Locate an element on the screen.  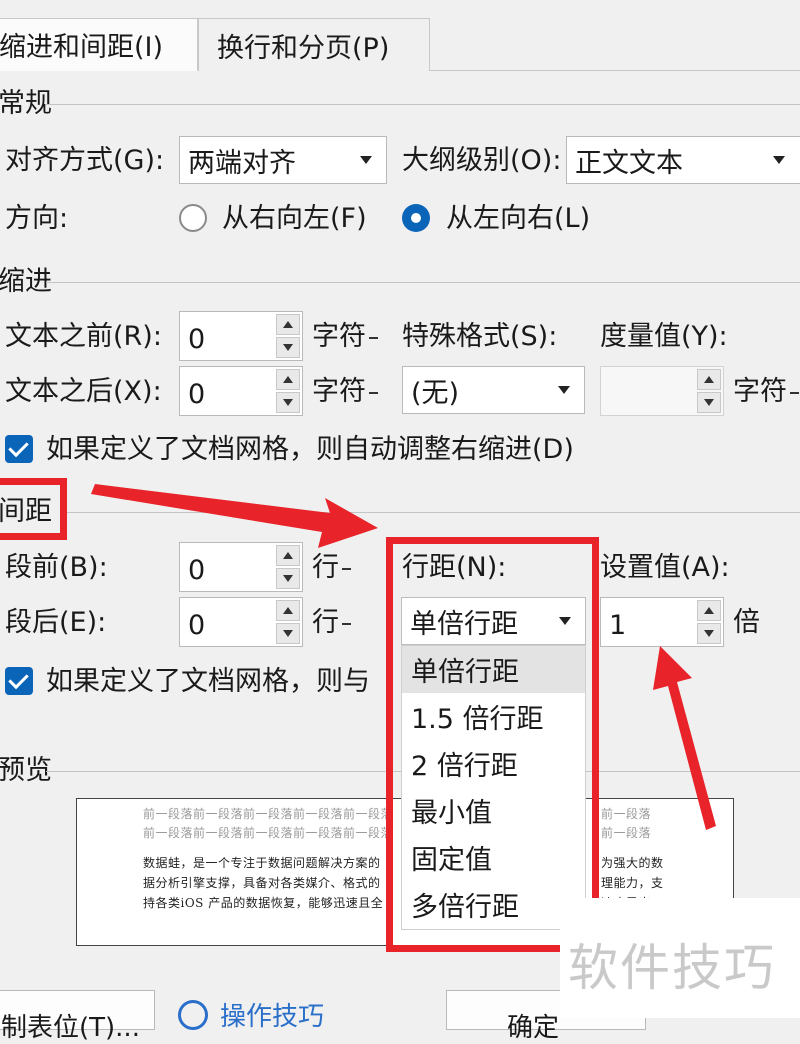
indent-before-value: 0 is located at coordinates (197, 339).